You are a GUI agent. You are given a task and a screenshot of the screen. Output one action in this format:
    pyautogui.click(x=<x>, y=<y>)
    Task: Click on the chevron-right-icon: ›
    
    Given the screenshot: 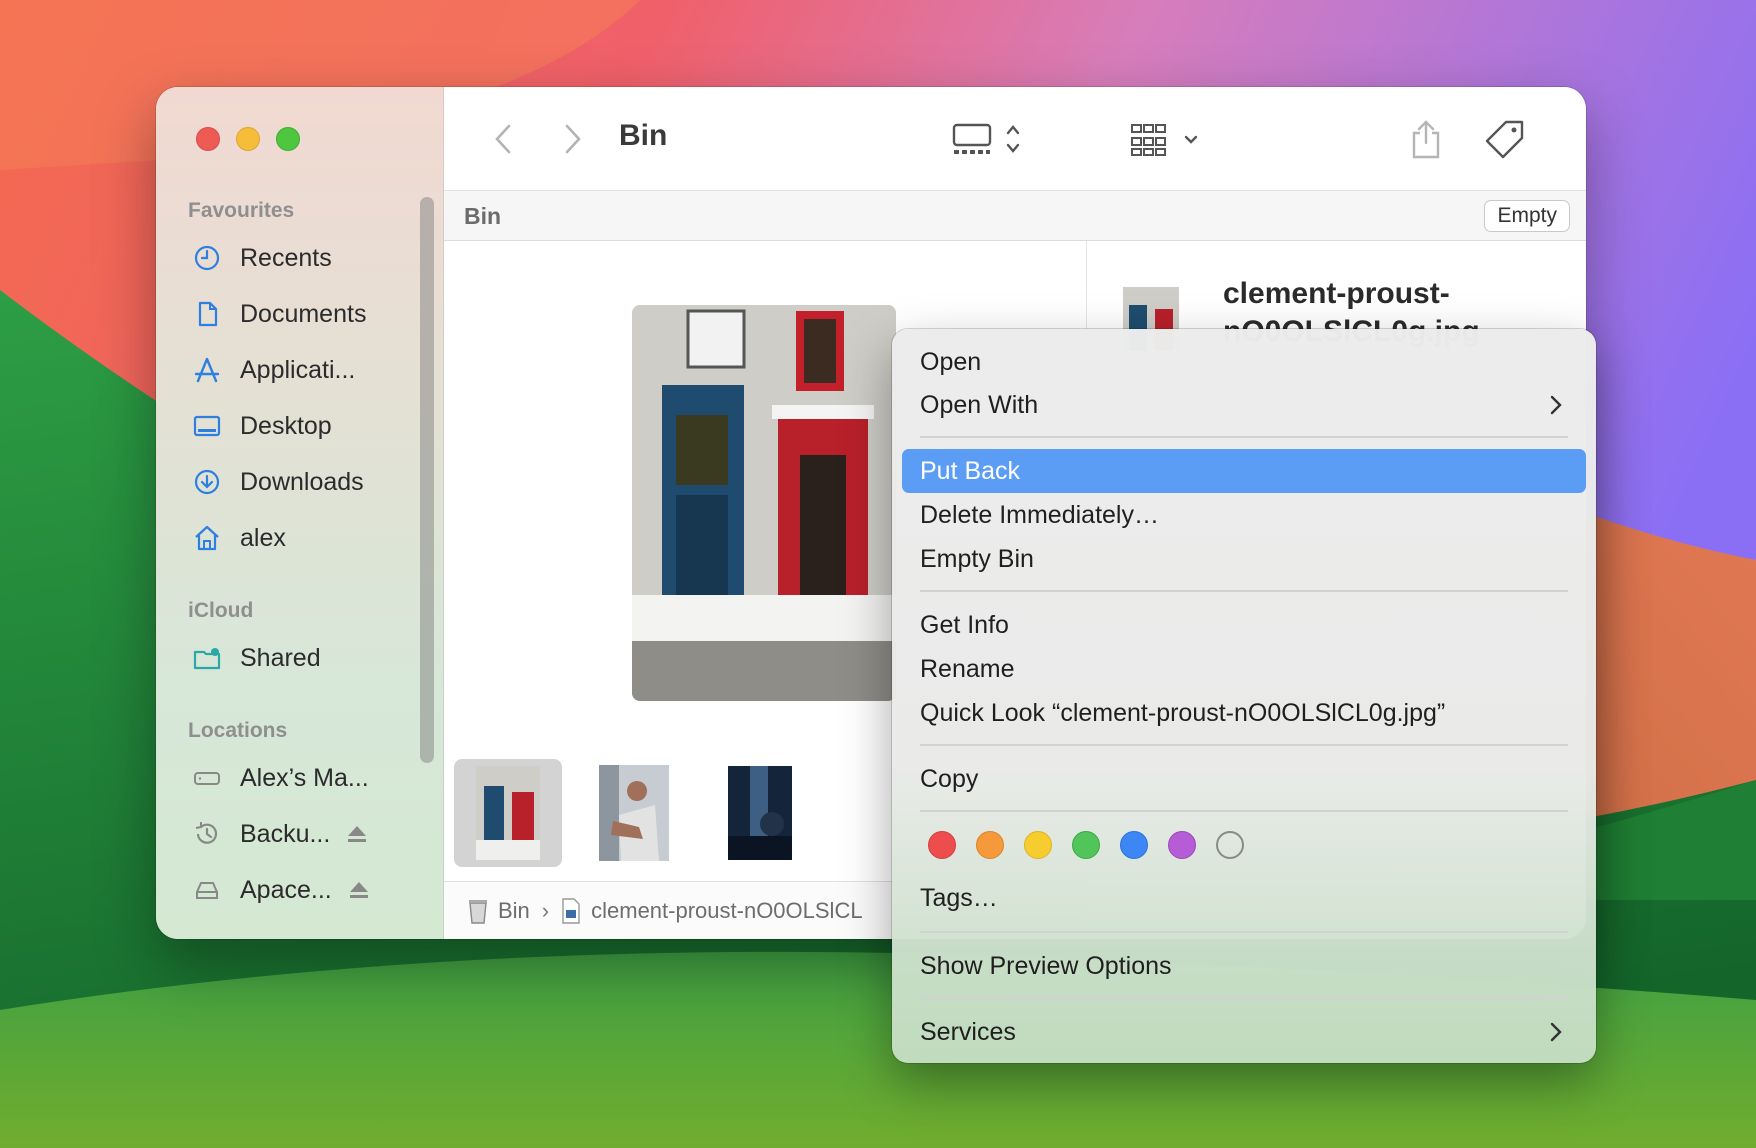 What is the action you would take?
    pyautogui.click(x=545, y=910)
    